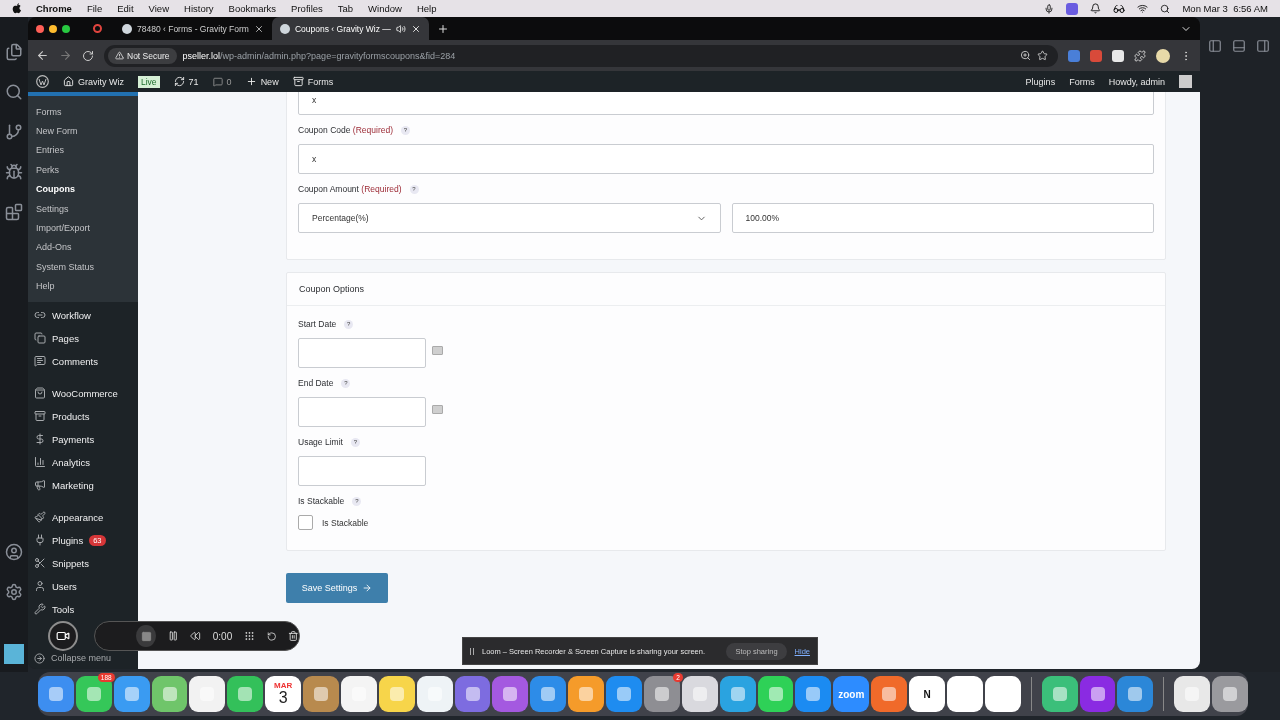 Image resolution: width=1280 pixels, height=720 pixels. Describe the element at coordinates (14, 52) in the screenshot. I see `files-icon` at that location.